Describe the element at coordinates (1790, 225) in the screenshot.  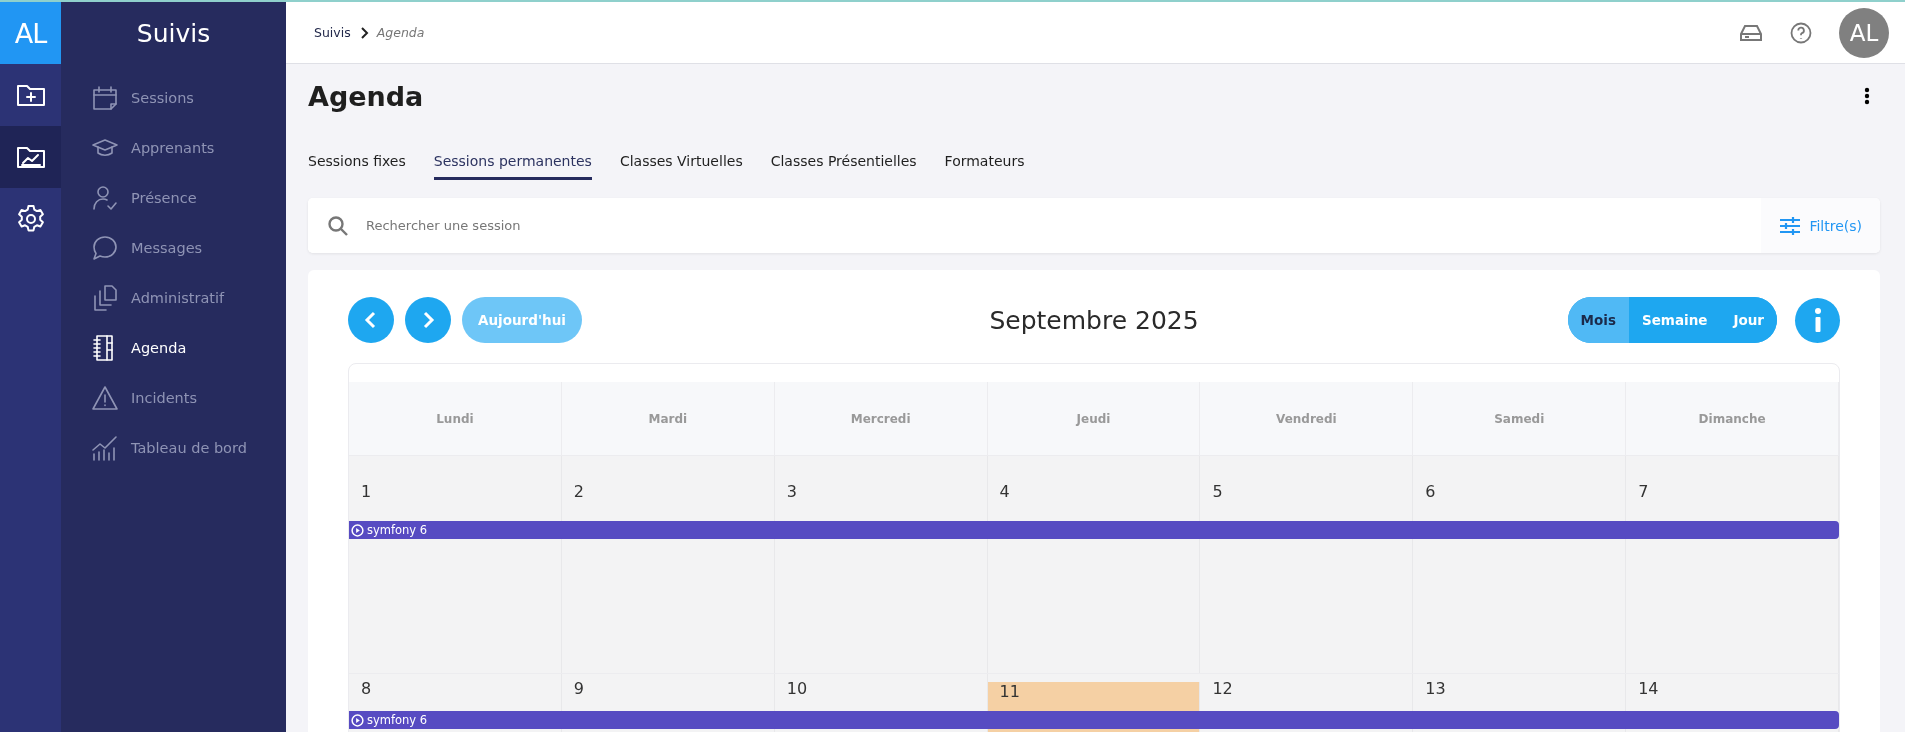
I see `sliders-icon` at that location.